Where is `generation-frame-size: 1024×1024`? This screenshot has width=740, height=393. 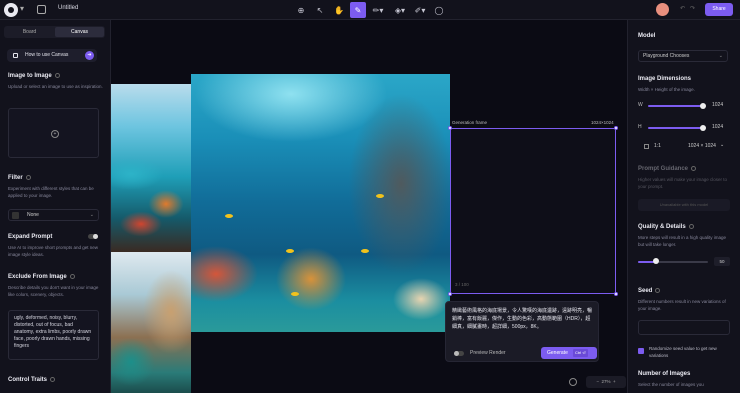 generation-frame-size: 1024×1024 is located at coordinates (602, 122).